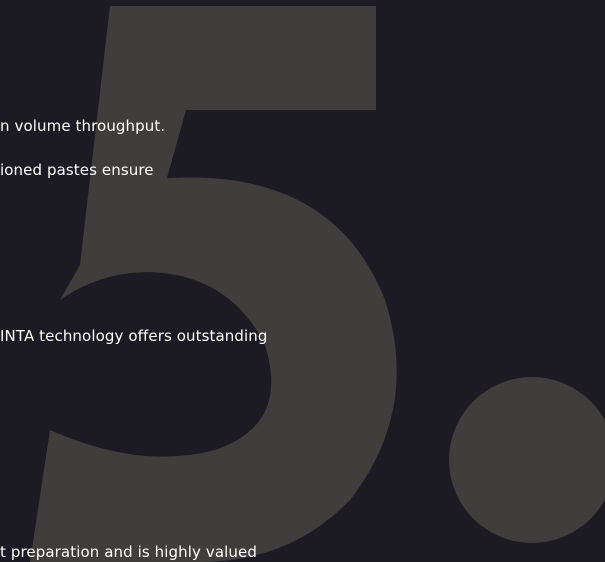 The image size is (605, 562). I want to click on body-text-line: INTA technology offers outstanding, so click(134, 336).